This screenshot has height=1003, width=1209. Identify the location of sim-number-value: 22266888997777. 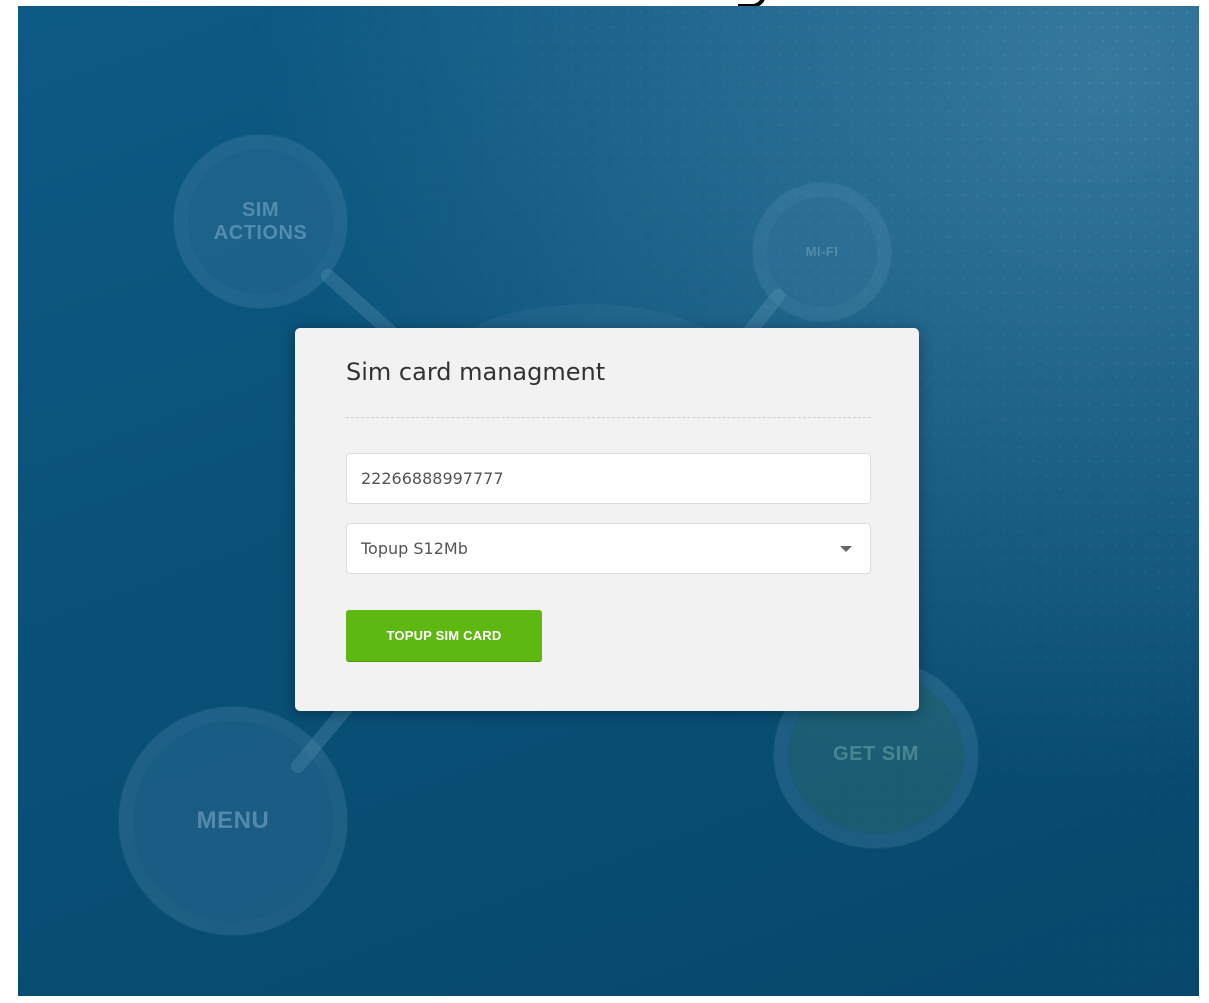
(432, 478).